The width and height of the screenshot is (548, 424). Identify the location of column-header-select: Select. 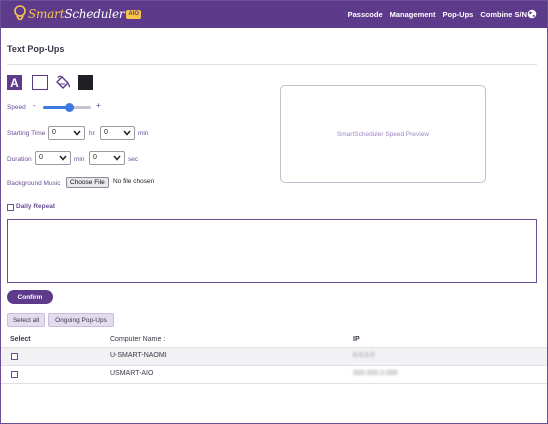
(20, 339).